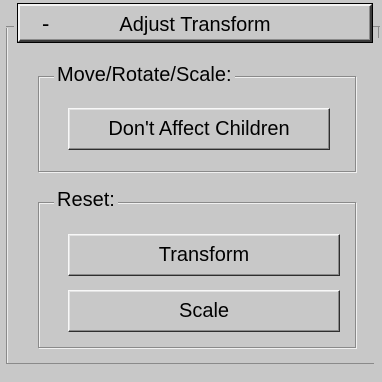 This screenshot has height=382, width=382. What do you see at coordinates (144, 75) in the screenshot?
I see `move-rotate-scale-label: Move/Rotate/Scale:` at bounding box center [144, 75].